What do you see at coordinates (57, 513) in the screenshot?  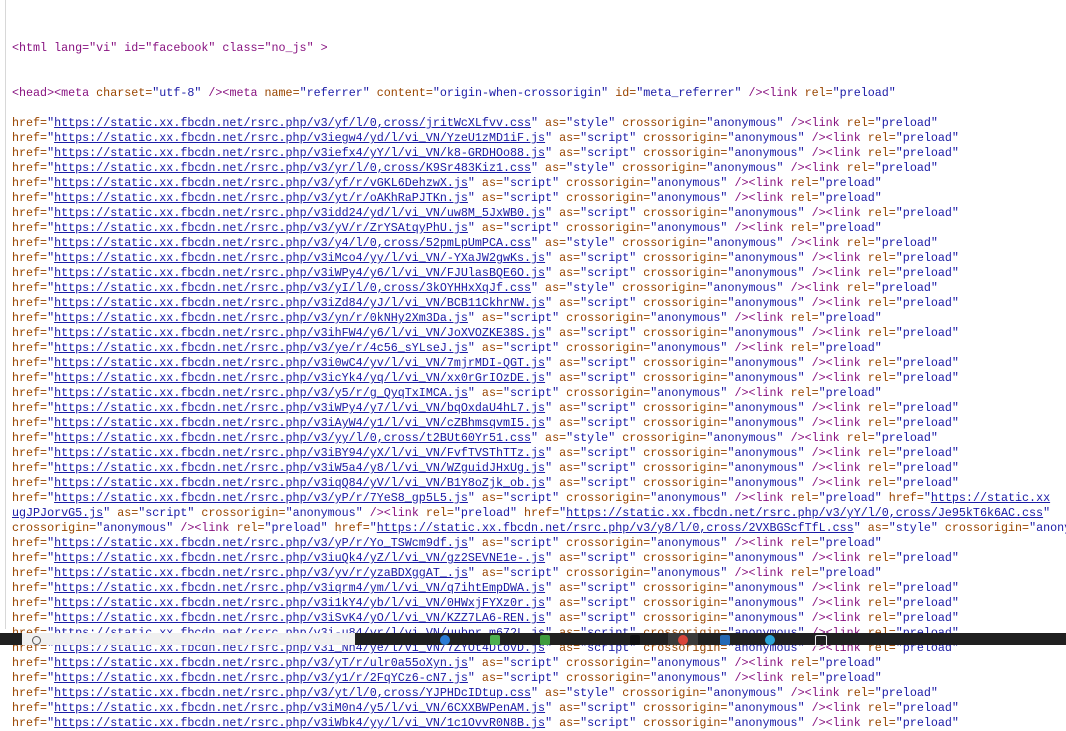 I see `resource-link: ugJPJorvG5.js` at bounding box center [57, 513].